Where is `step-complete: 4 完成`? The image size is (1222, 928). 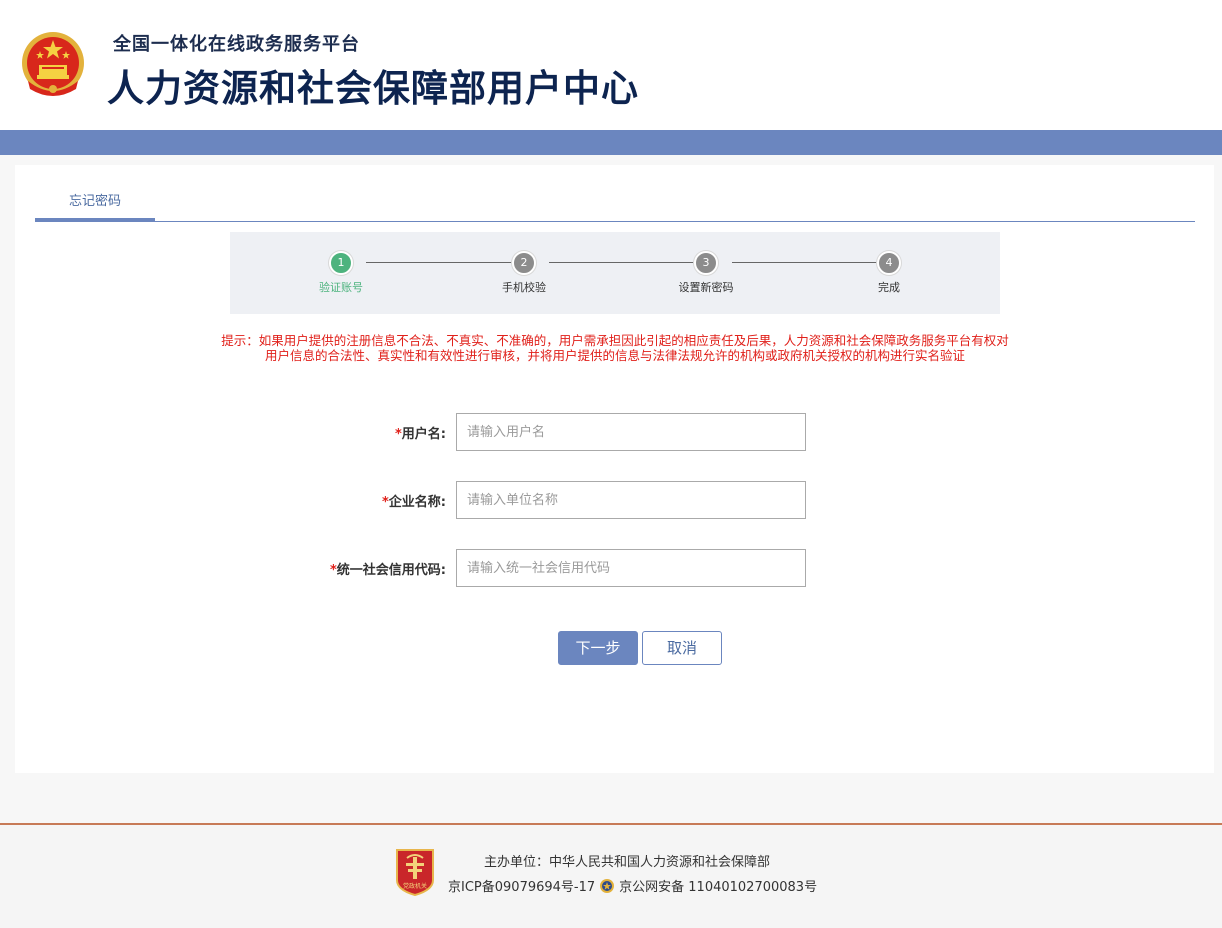 step-complete: 4 完成 is located at coordinates (889, 273).